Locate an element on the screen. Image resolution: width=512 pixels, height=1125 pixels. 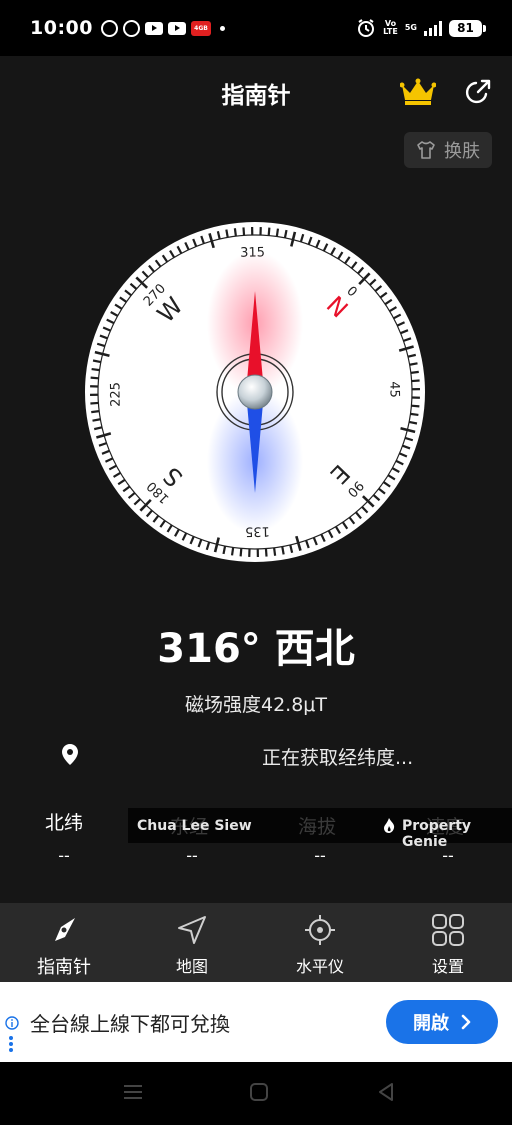
app-badge-icon: 4GB is located at coordinates (200, 28).